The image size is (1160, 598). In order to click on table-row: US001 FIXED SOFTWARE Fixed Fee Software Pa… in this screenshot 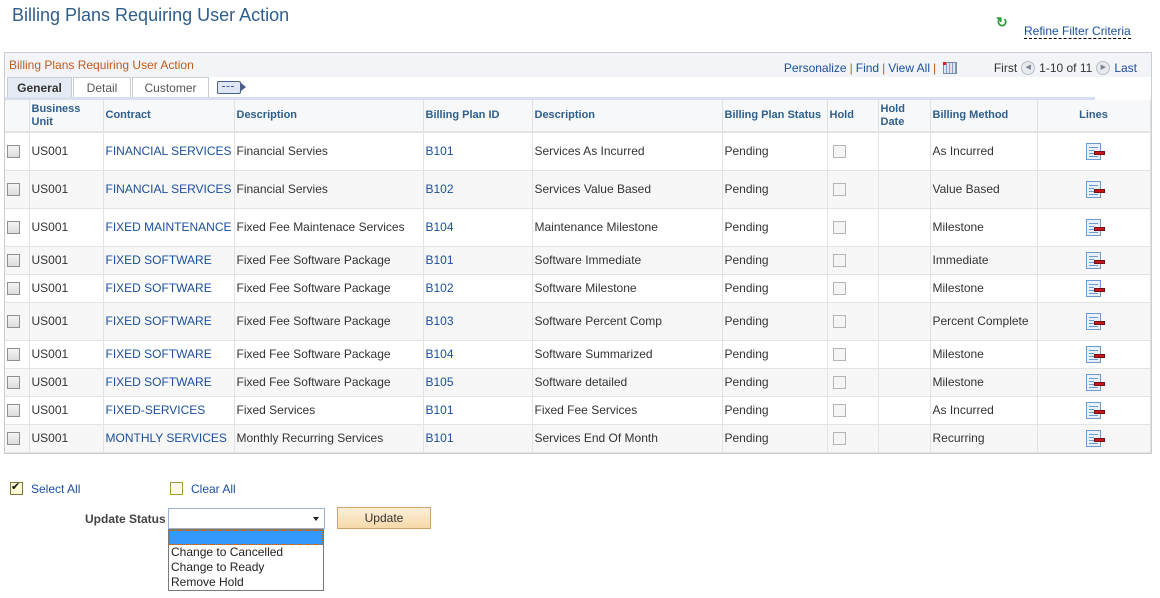, I will do `click(578, 260)`.